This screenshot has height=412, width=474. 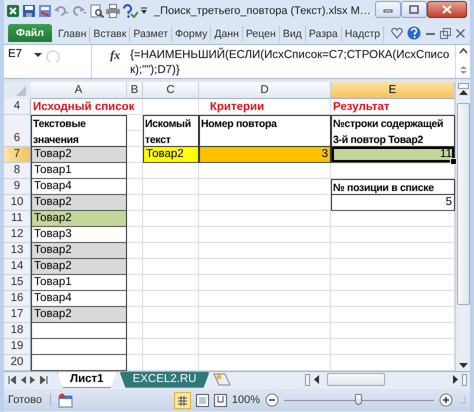 What do you see at coordinates (17, 107) in the screenshot?
I see `row-header: 4` at bounding box center [17, 107].